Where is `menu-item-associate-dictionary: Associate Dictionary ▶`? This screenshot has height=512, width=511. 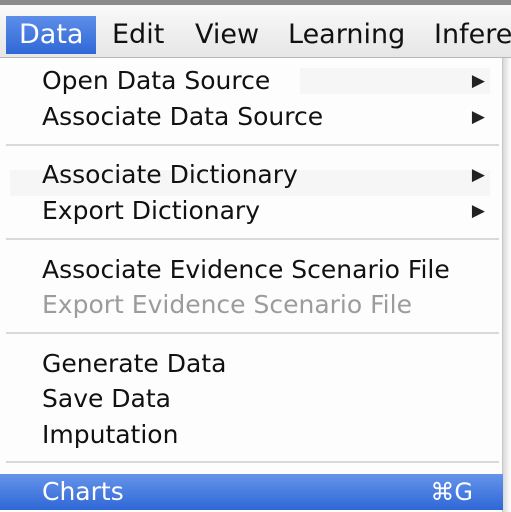
menu-item-associate-dictionary: Associate Dictionary ▶ is located at coordinates (251, 175).